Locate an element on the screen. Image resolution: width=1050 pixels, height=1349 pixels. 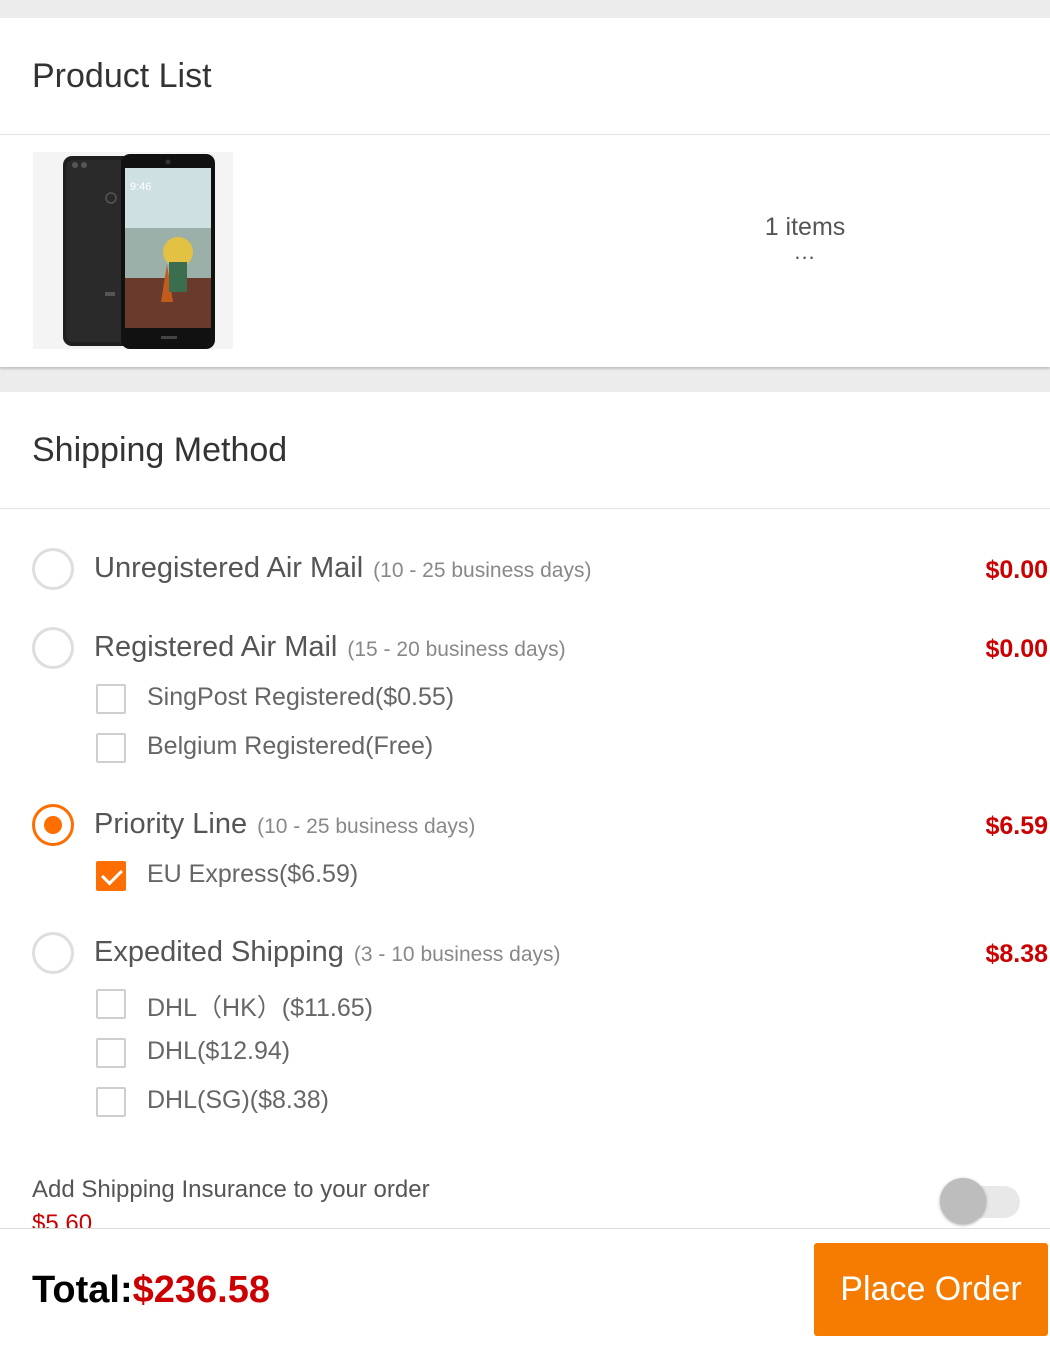
total-value: $236.58 is located at coordinates (201, 1290).